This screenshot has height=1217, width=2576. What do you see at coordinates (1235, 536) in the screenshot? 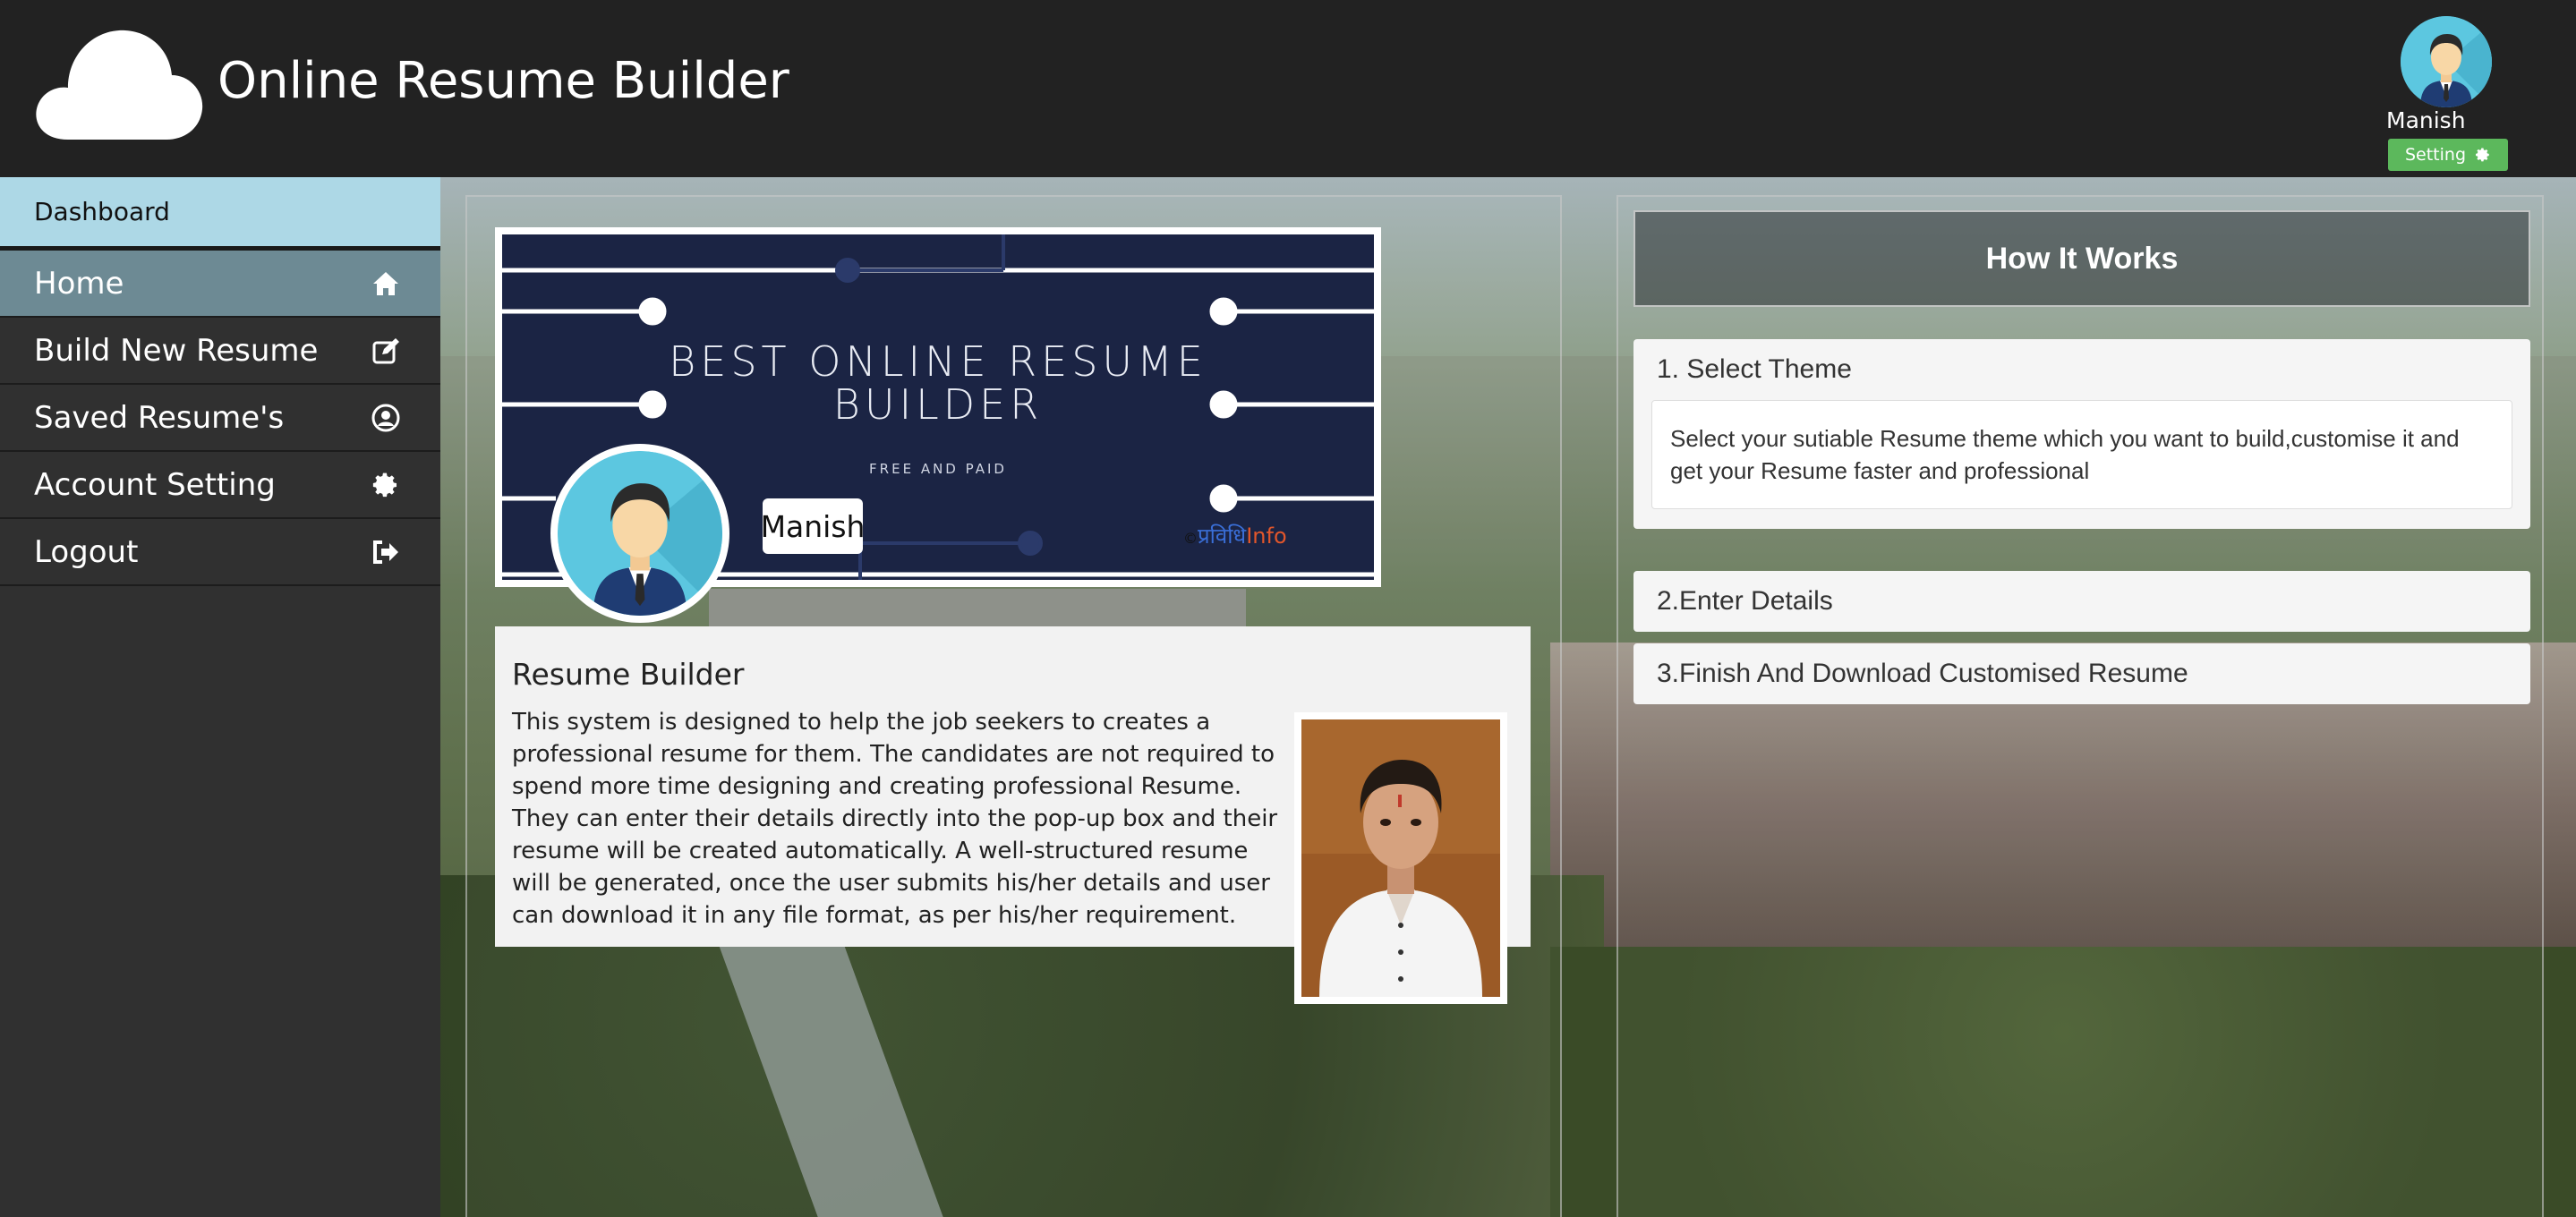
I see `pravidhi-info-brand: ©प्रविधिInfo` at bounding box center [1235, 536].